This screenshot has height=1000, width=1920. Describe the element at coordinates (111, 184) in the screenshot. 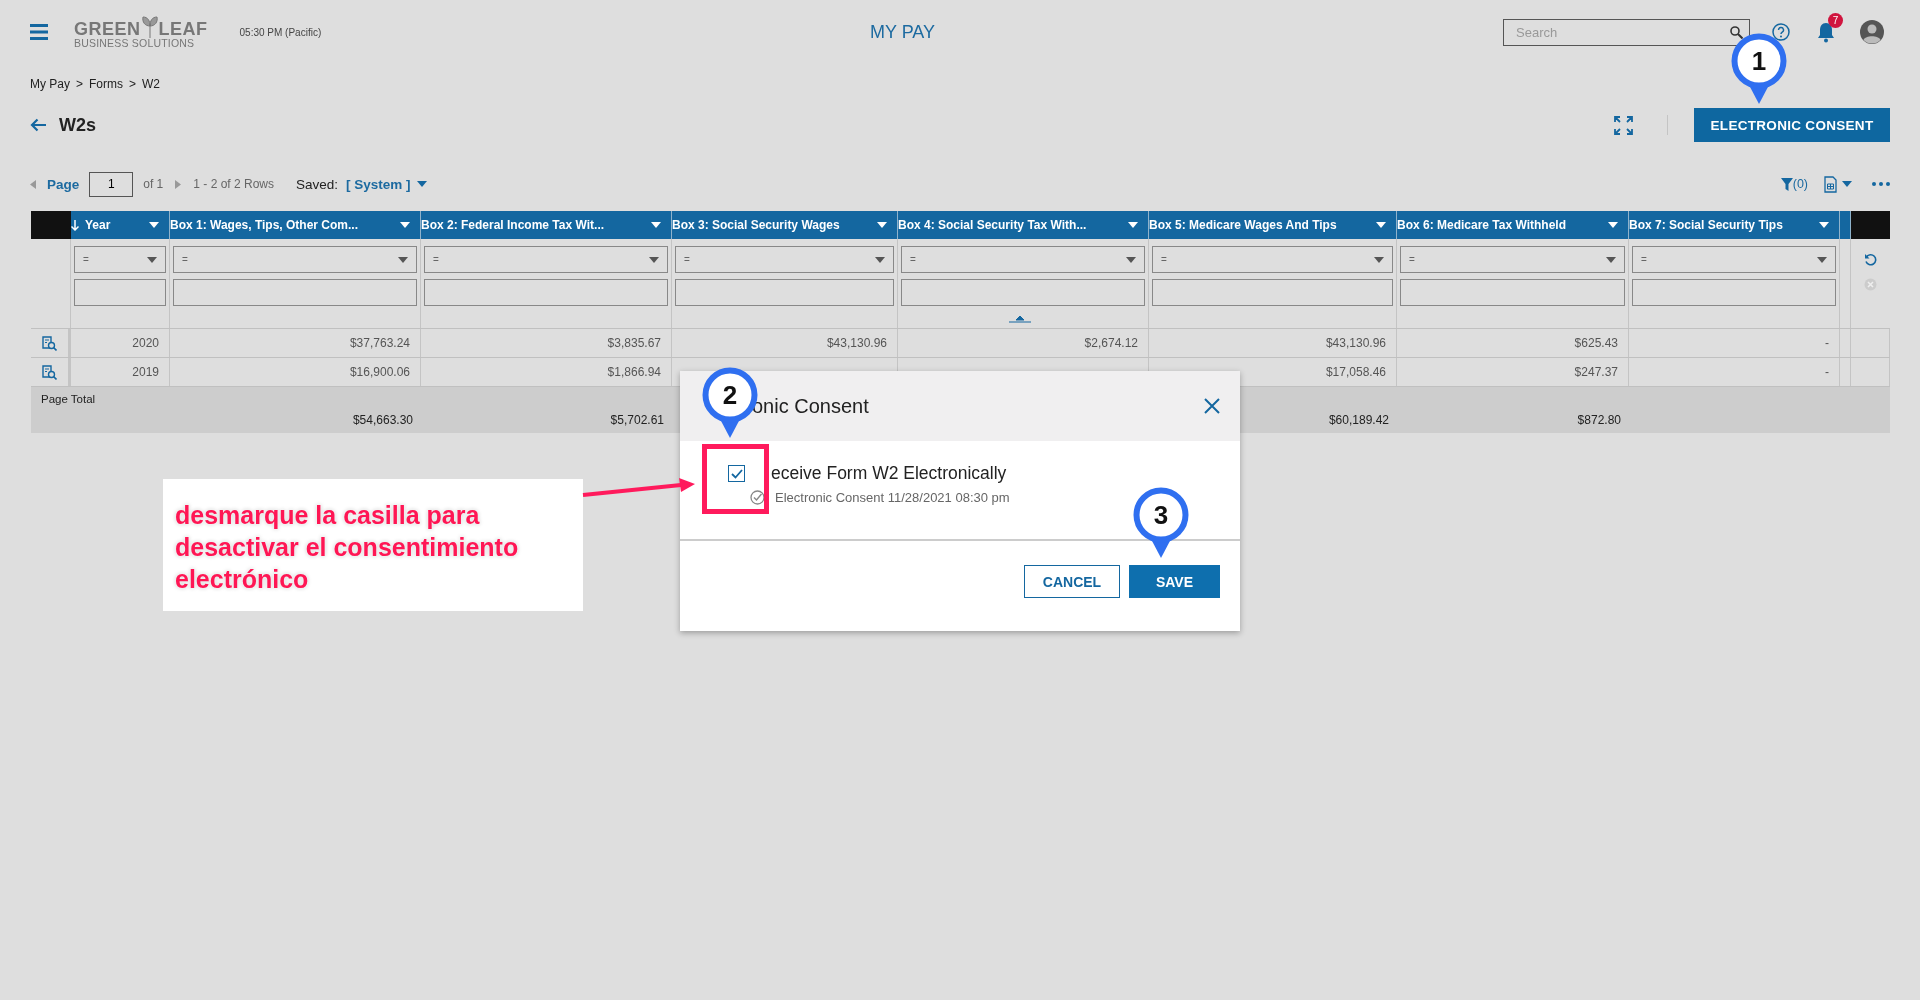

I see `page-number-field: 1` at that location.